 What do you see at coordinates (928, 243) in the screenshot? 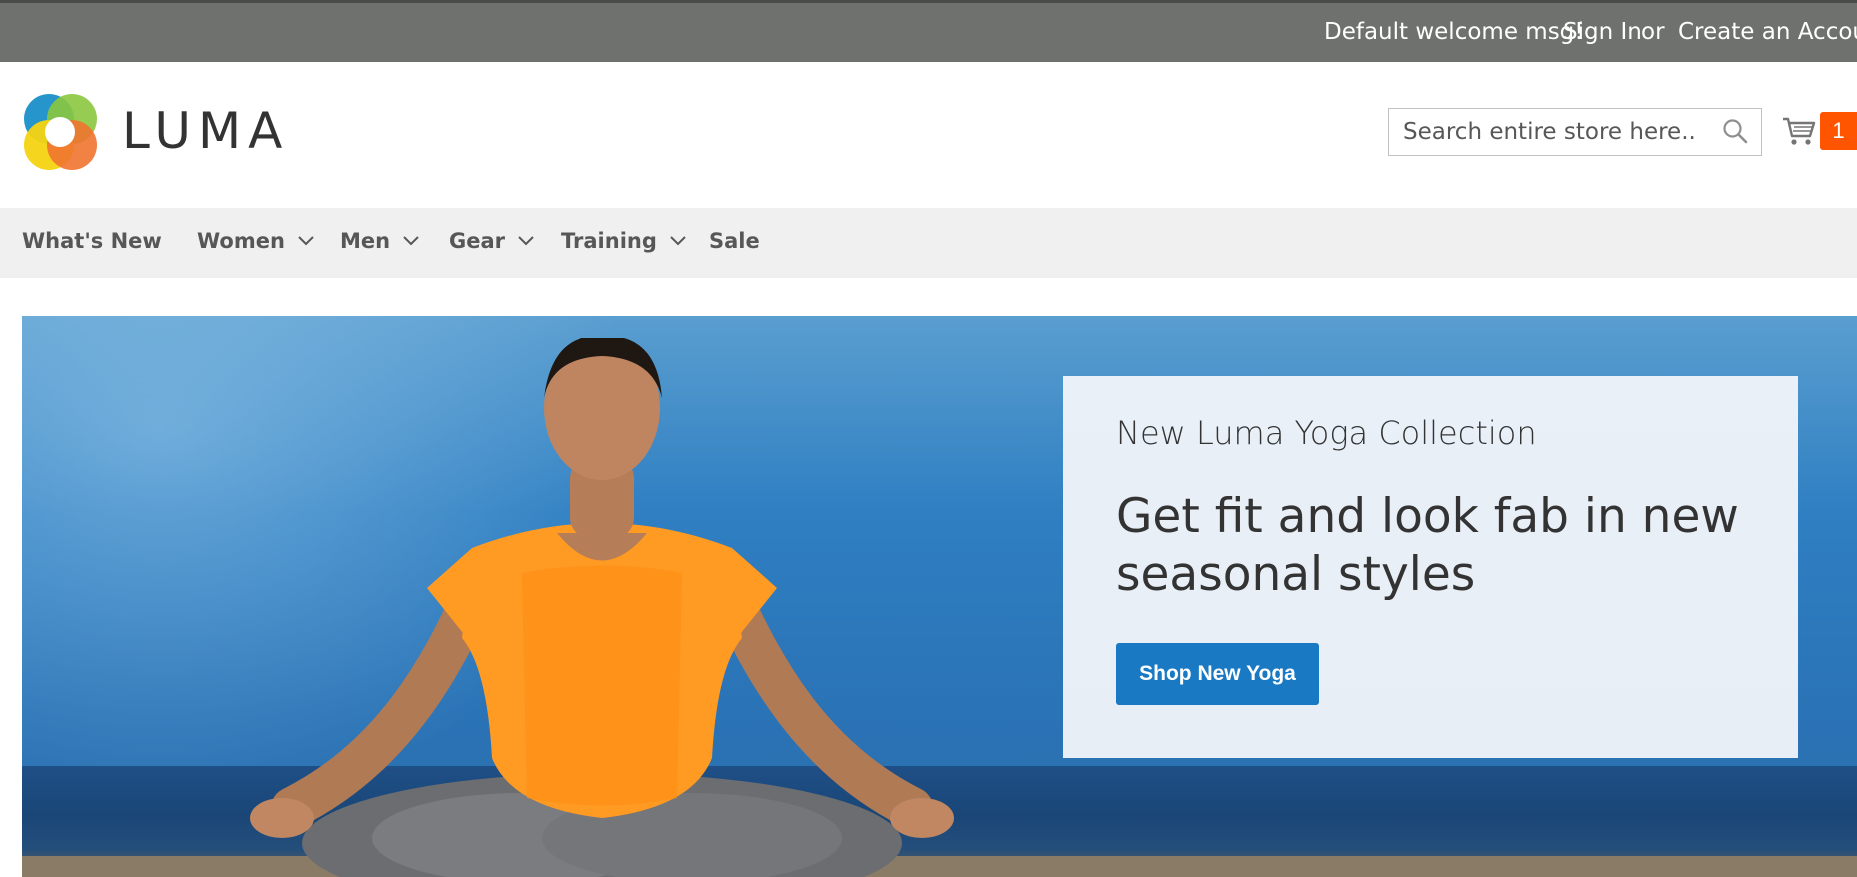
I see `main-nav: What's New Women Men Gear Training Sale` at bounding box center [928, 243].